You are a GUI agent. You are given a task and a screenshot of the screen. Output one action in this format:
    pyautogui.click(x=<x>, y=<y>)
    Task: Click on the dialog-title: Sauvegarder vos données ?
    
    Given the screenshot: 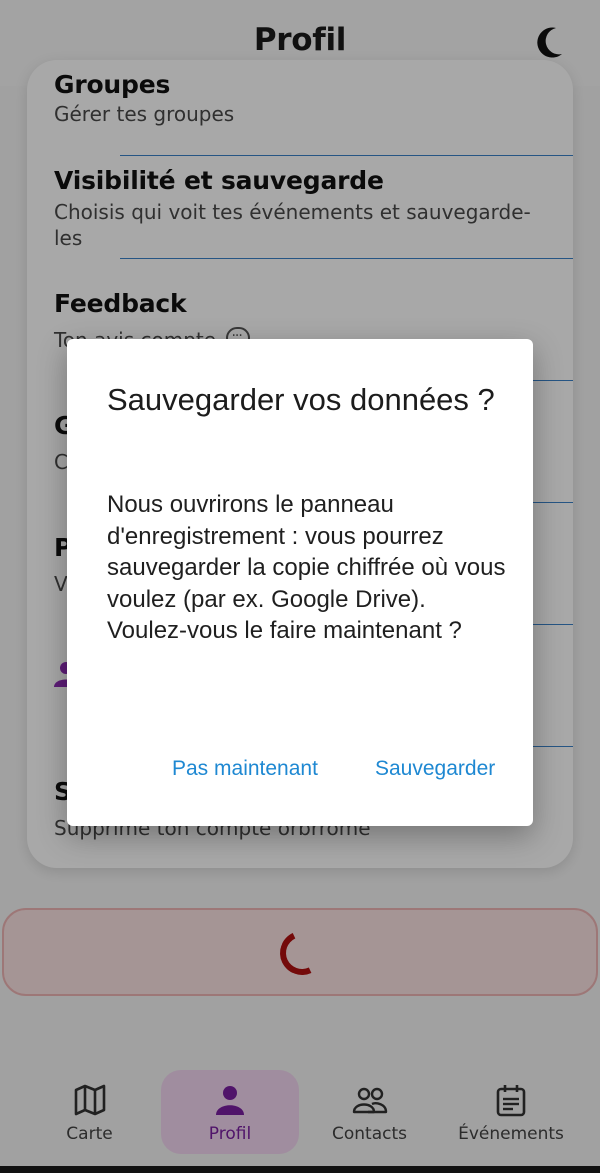 What is the action you would take?
    pyautogui.click(x=301, y=399)
    